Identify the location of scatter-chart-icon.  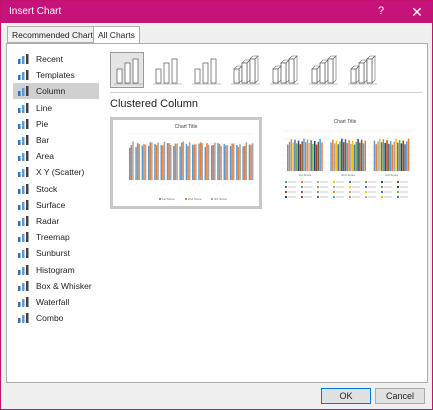
(23, 172).